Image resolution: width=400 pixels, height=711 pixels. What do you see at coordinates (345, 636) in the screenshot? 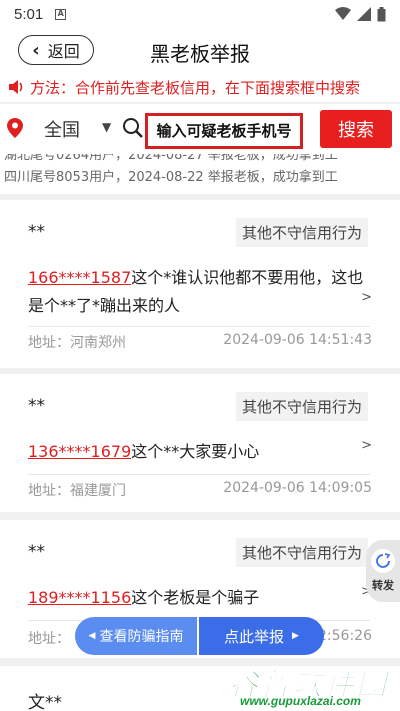
I see `report-time: 2:56:26` at bounding box center [345, 636].